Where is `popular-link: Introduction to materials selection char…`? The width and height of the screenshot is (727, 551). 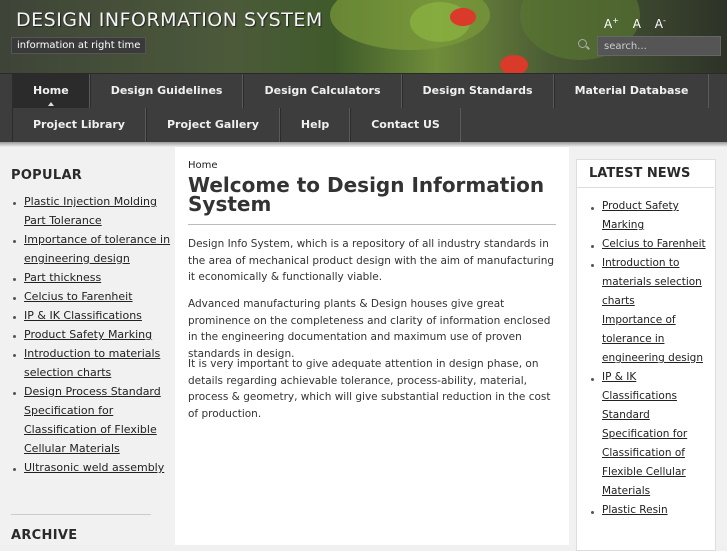
popular-link: Introduction to materials selection char… is located at coordinates (92, 363).